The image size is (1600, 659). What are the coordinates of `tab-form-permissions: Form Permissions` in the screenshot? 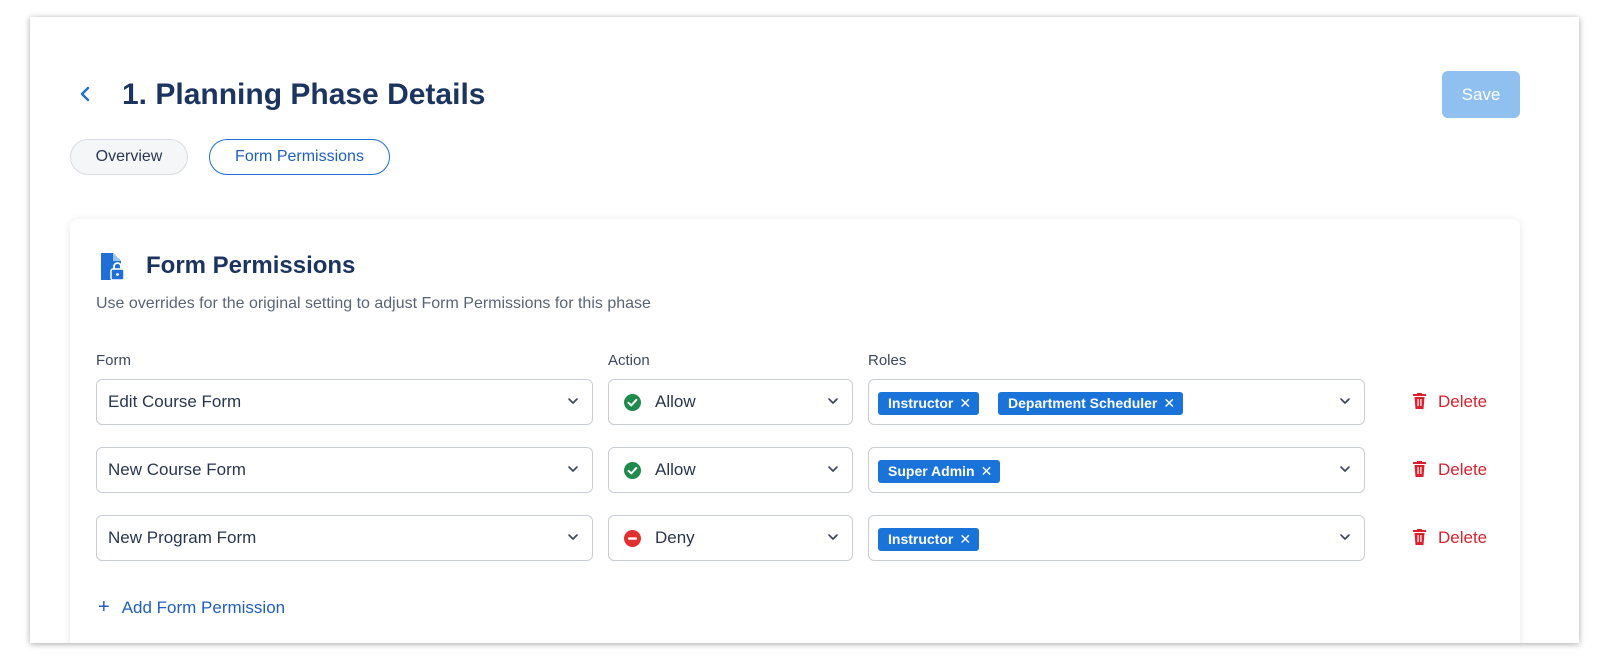 It's located at (299, 157).